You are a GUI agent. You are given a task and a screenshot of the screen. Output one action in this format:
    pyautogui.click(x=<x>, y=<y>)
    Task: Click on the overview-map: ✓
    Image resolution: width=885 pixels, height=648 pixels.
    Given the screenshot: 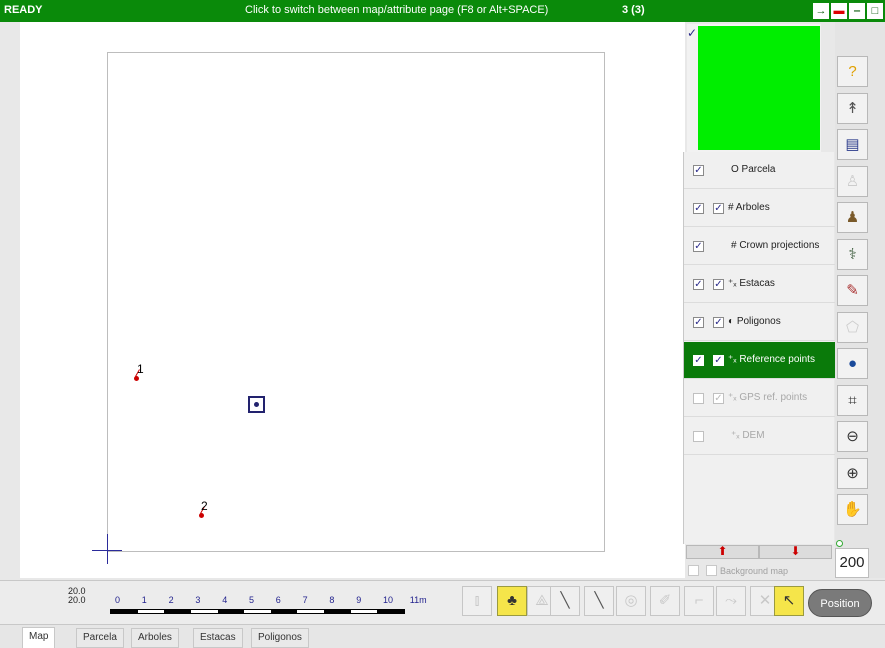 What is the action you would take?
    pyautogui.click(x=754, y=88)
    